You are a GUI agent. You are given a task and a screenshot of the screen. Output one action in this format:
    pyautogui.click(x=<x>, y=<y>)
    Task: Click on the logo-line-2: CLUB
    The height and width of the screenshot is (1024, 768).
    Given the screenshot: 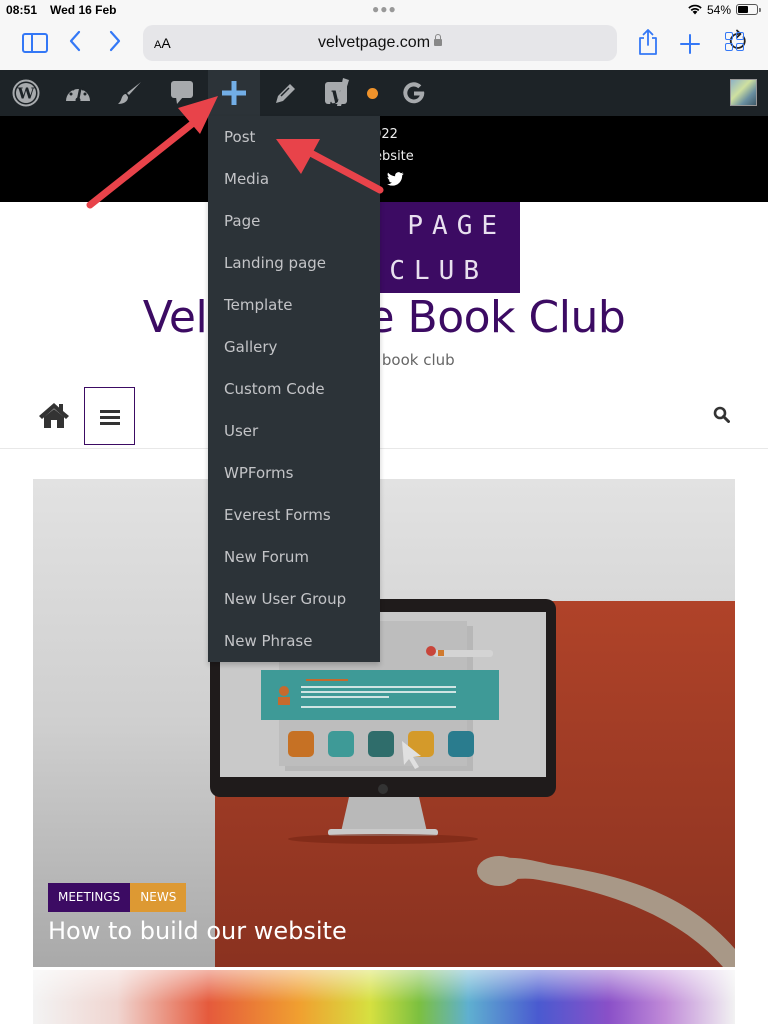 What is the action you would take?
    pyautogui.click(x=438, y=271)
    